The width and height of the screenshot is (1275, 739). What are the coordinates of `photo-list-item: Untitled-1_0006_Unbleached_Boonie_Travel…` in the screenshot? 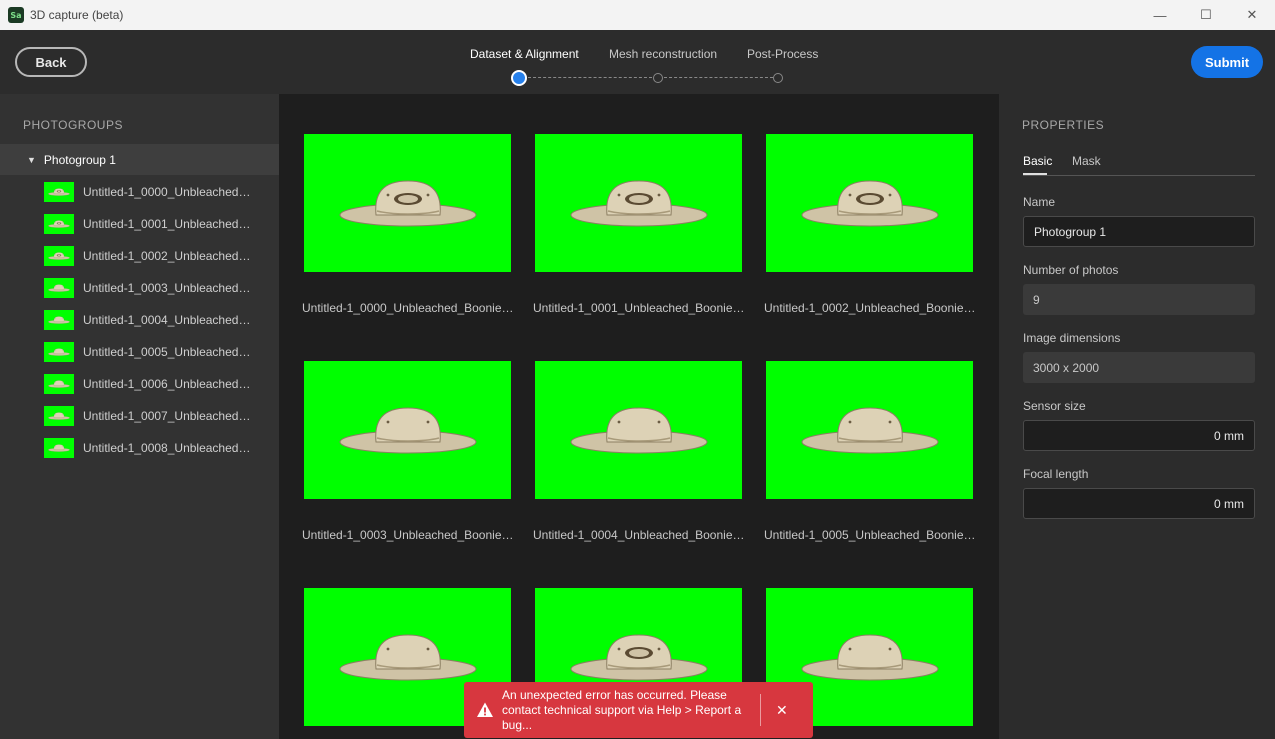 It's located at (139, 384).